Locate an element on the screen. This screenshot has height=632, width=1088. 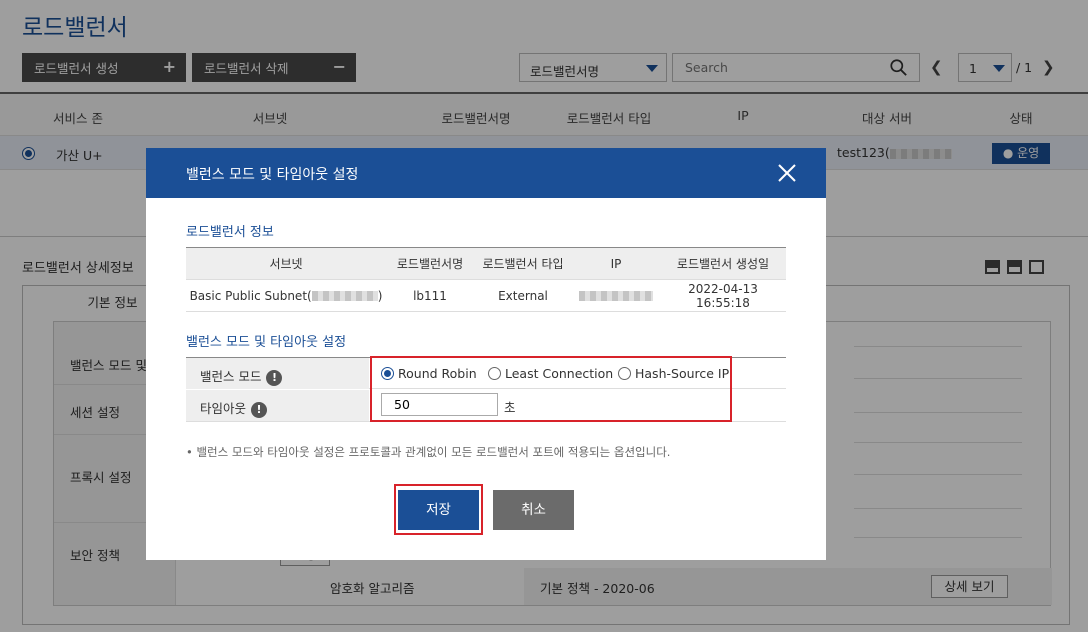
column-header: 서브넷 is located at coordinates (286, 263).